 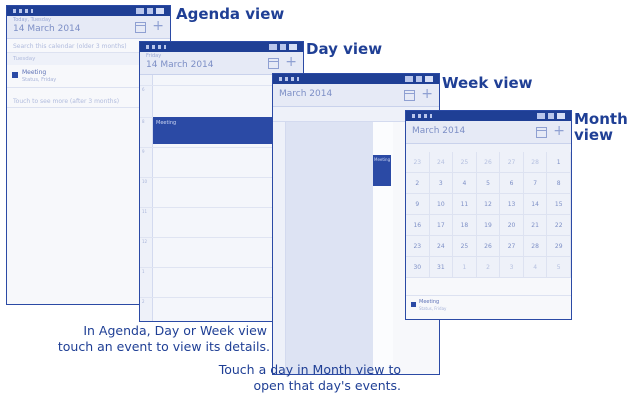 I want to click on month-day-cell: 6, so click(x=512, y=183).